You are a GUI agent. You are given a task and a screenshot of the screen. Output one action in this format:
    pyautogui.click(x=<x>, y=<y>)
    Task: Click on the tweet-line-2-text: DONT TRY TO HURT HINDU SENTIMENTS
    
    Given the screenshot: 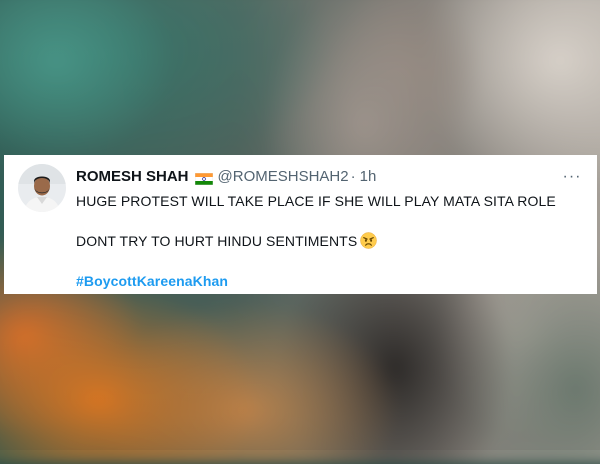 What is the action you would take?
    pyautogui.click(x=217, y=241)
    